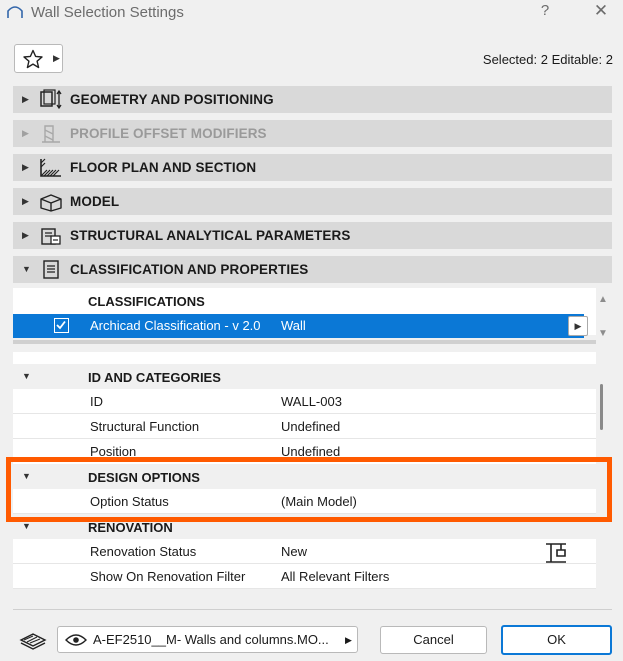 The height and width of the screenshot is (661, 623). What do you see at coordinates (95, 201) in the screenshot?
I see `panel-label: MODEL` at bounding box center [95, 201].